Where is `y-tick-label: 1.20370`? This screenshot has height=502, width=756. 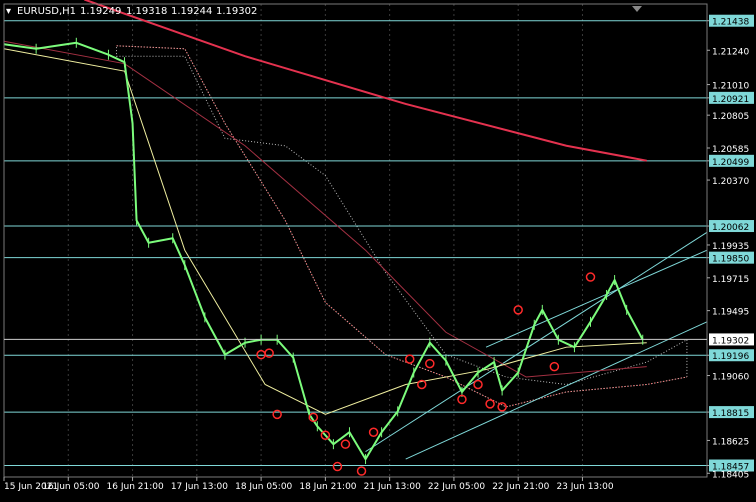
y-tick-label: 1.20370 is located at coordinates (730, 182).